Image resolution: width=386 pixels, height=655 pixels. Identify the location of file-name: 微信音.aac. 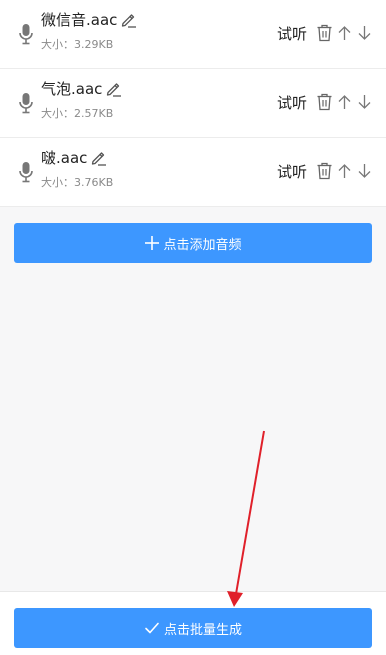
(79, 19).